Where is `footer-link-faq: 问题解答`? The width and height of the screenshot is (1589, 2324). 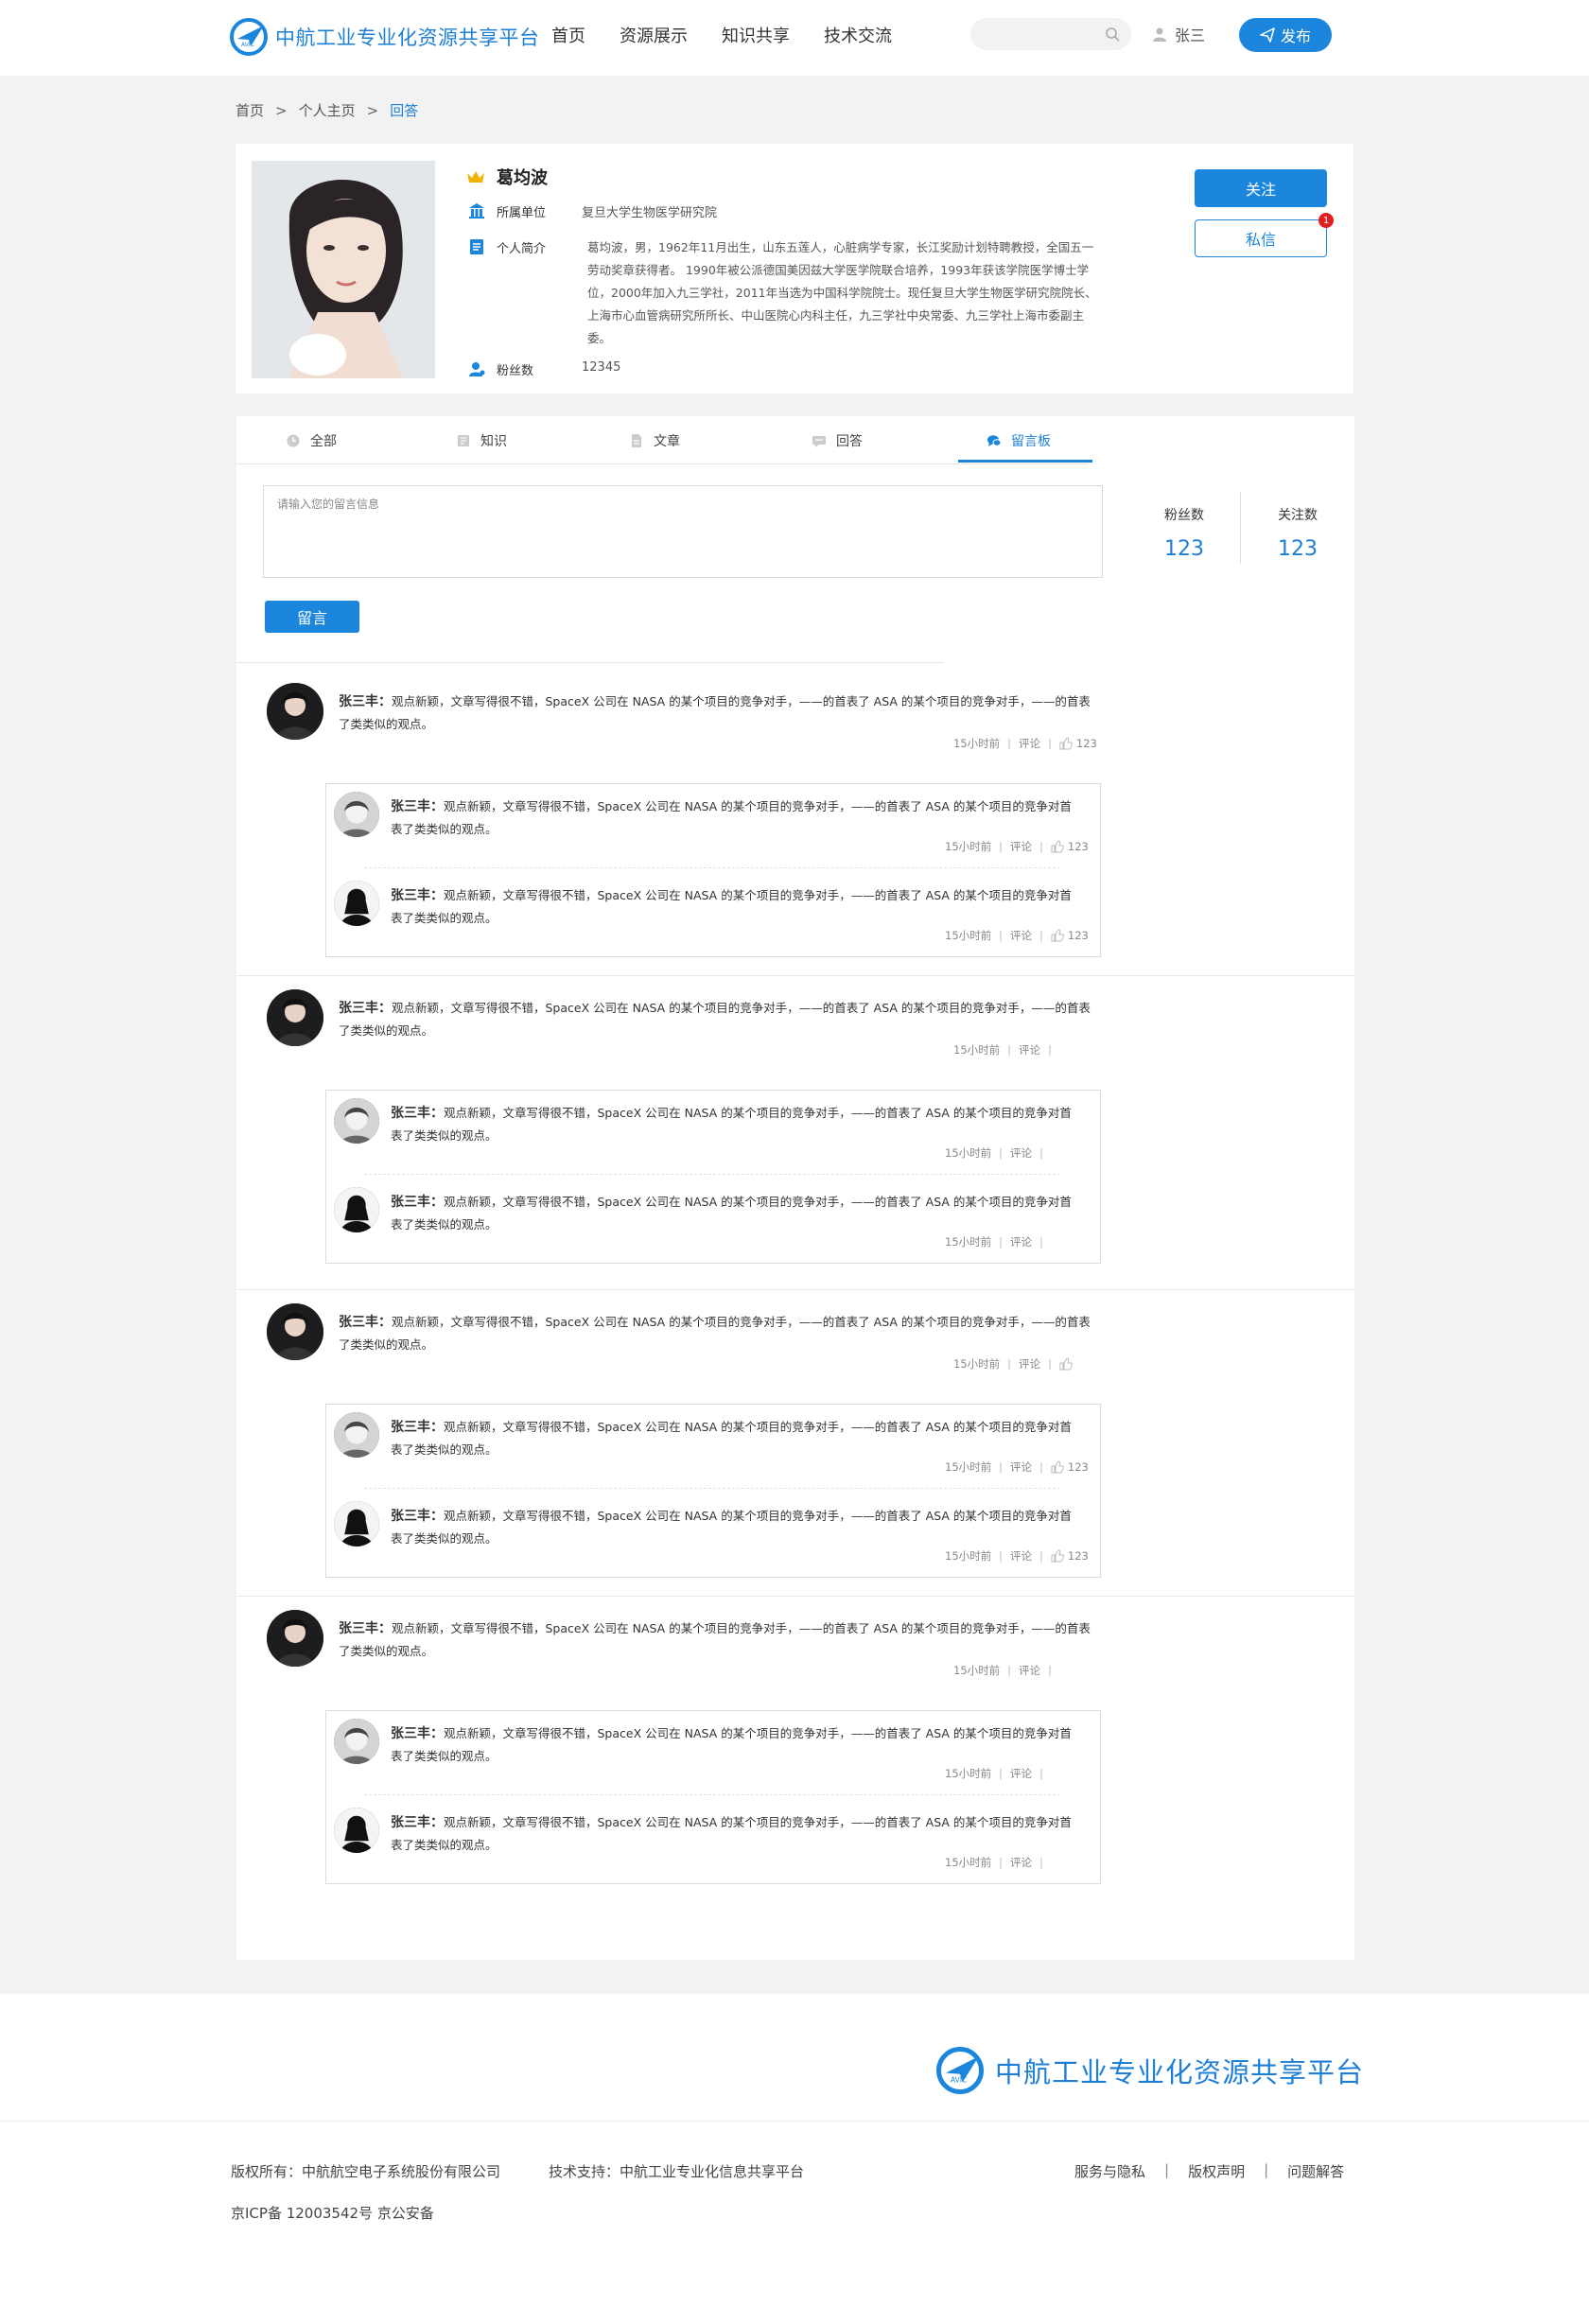
footer-link-faq: 问题解答 is located at coordinates (1315, 2171).